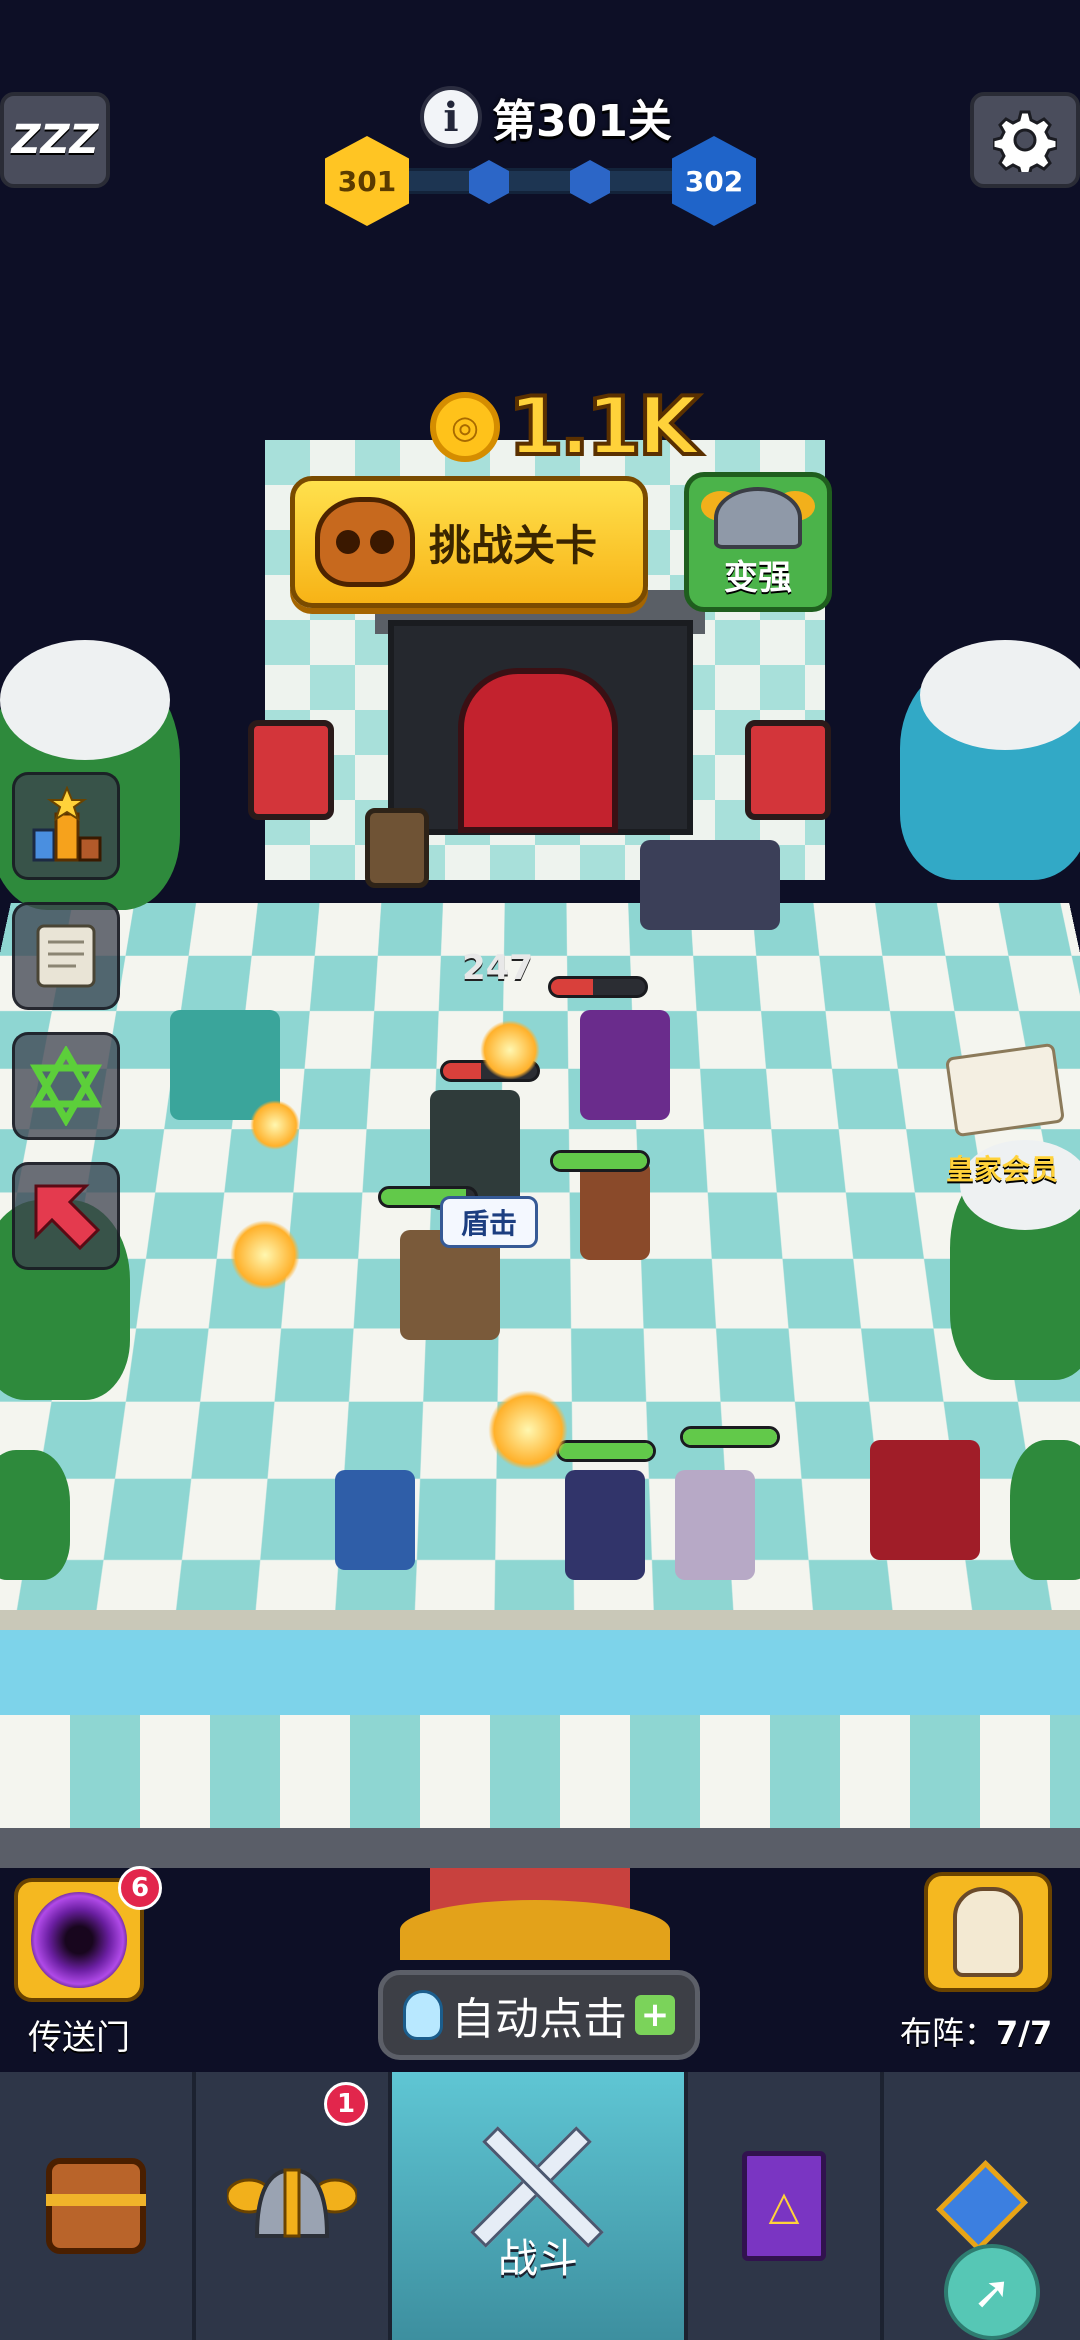 Image resolution: width=1080 pixels, height=2340 pixels. I want to click on gear-icon, so click(1025, 141).